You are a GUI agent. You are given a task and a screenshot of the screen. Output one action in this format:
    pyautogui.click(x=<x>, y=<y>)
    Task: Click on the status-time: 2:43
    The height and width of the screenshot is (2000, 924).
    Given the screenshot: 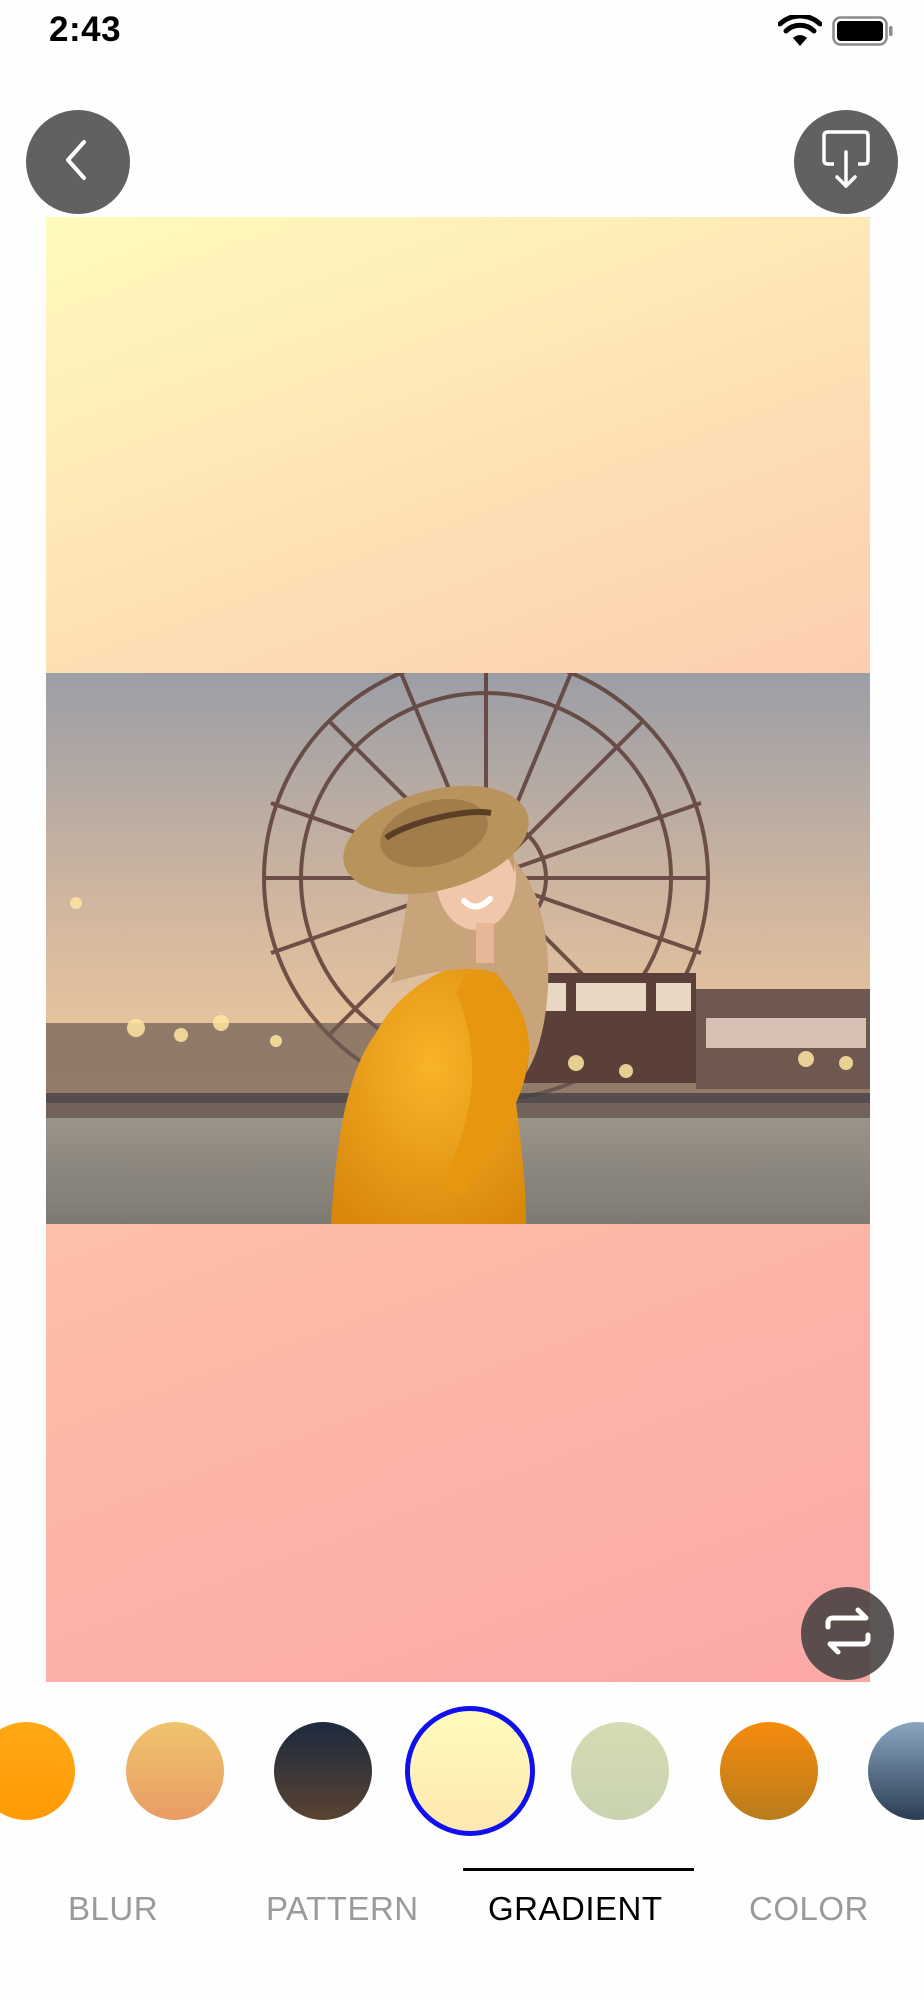 What is the action you would take?
    pyautogui.click(x=85, y=29)
    